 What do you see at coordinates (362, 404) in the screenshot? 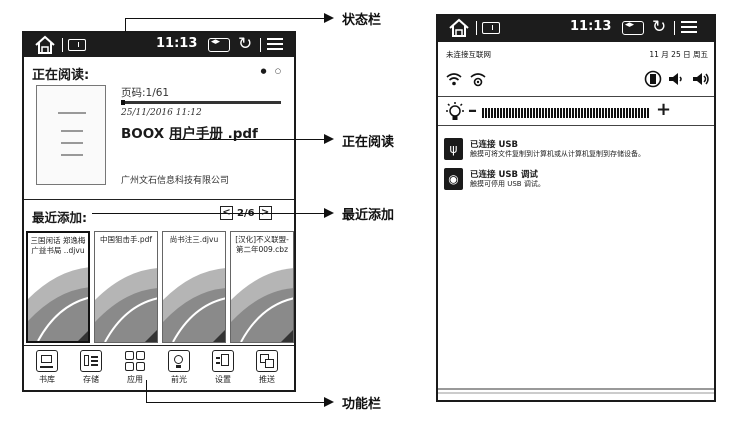
I see `annotation-function-bar: 功能栏` at bounding box center [362, 404].